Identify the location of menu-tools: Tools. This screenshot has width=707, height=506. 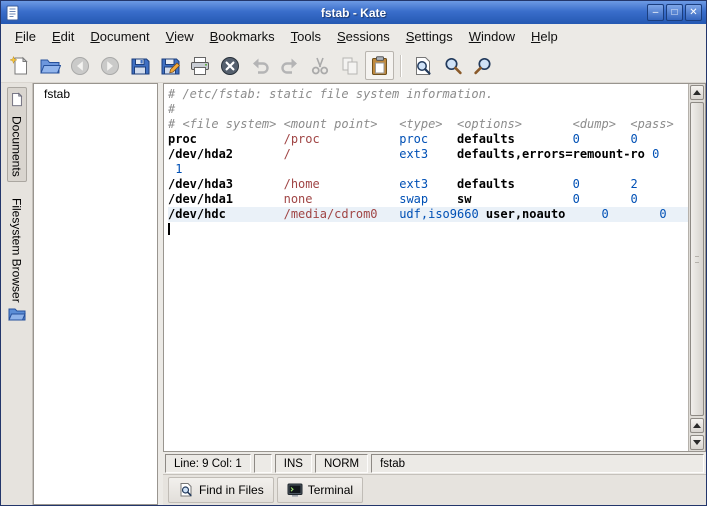
(306, 36).